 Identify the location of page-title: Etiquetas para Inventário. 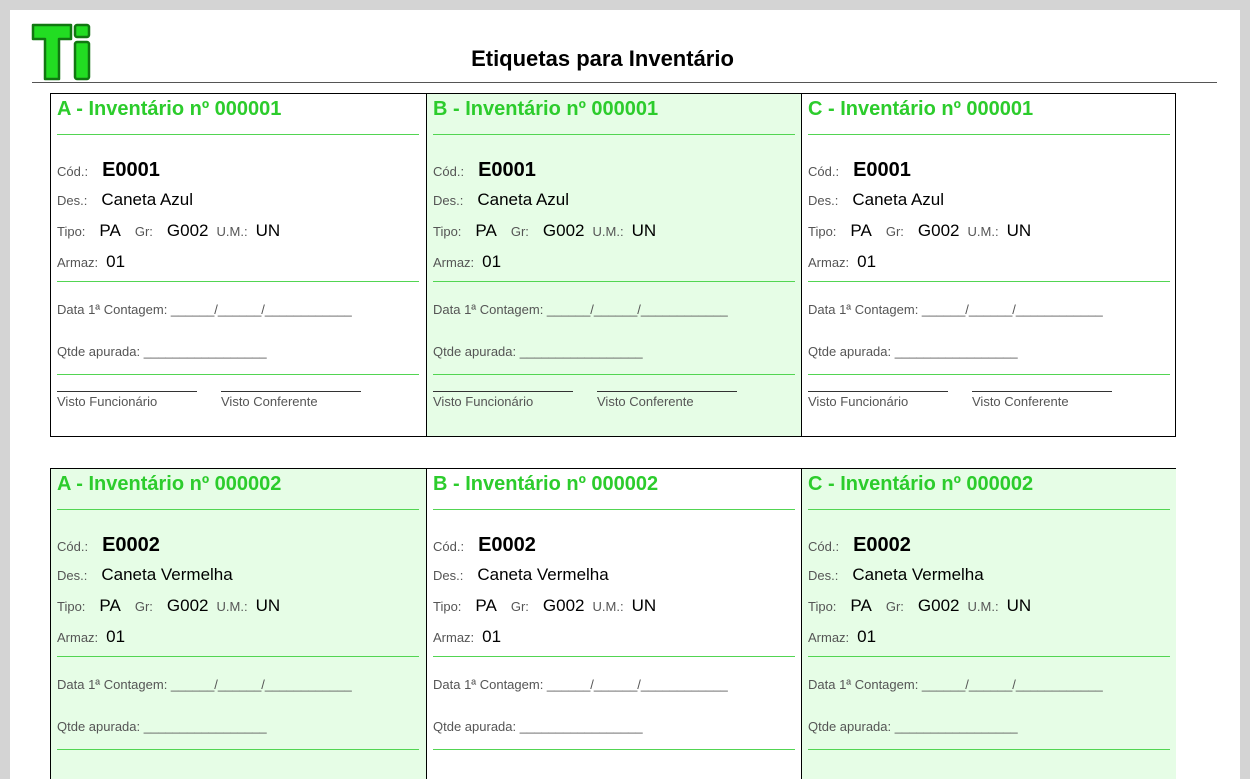
(602, 58).